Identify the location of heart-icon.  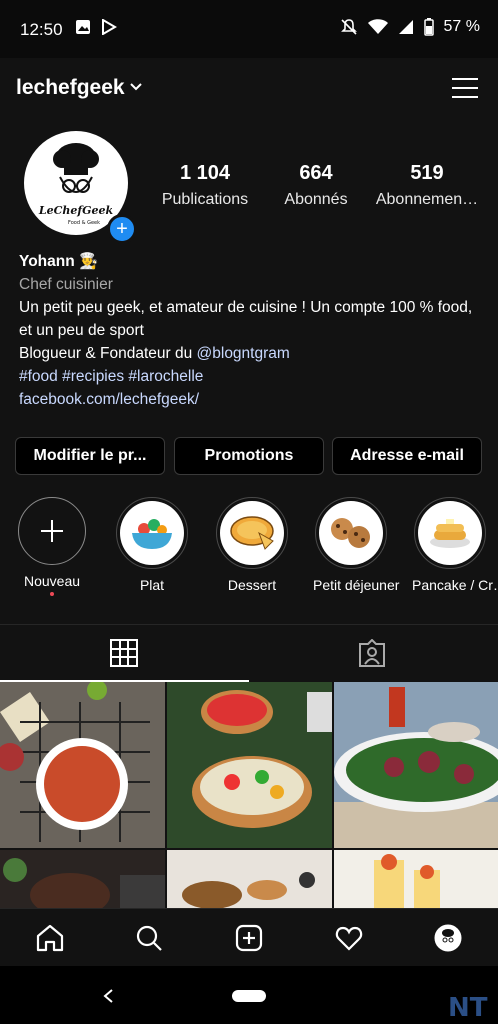
(349, 938).